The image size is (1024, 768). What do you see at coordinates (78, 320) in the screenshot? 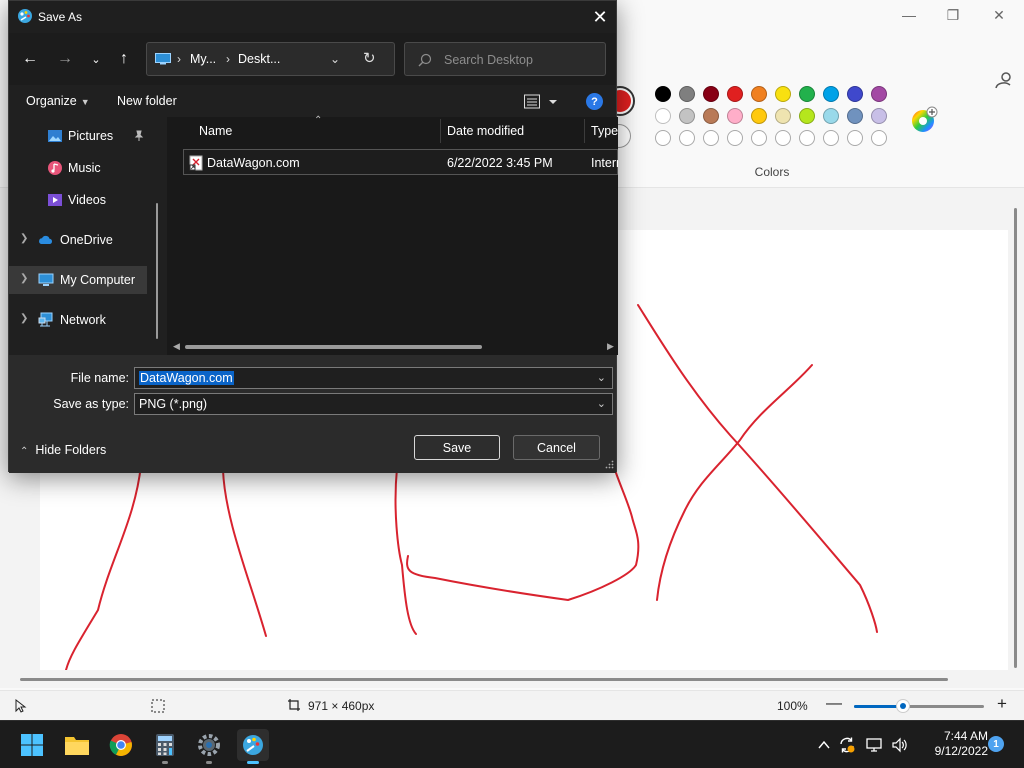
I see `nav-item-network: ❯ Network` at bounding box center [78, 320].